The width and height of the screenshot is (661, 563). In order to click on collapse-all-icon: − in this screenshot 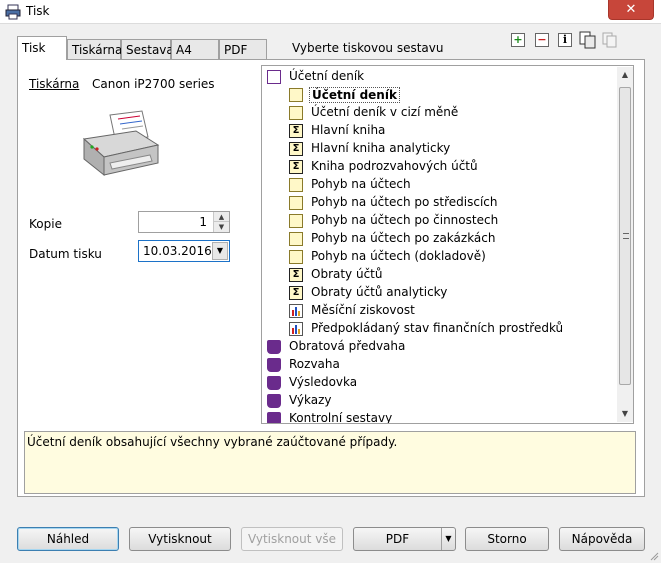, I will do `click(542, 40)`.